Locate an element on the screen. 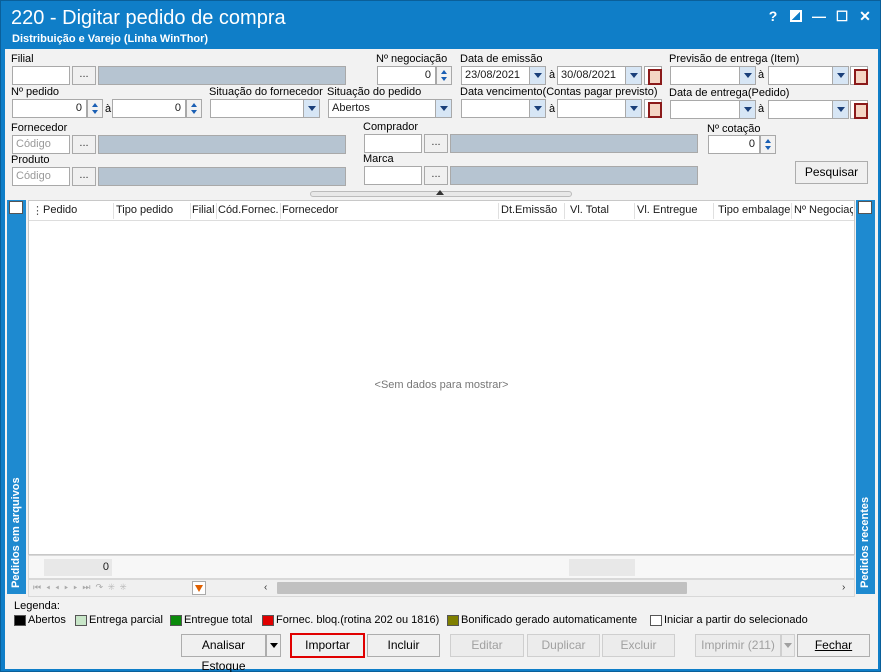  scroll-right-icon: › is located at coordinates (843, 587).